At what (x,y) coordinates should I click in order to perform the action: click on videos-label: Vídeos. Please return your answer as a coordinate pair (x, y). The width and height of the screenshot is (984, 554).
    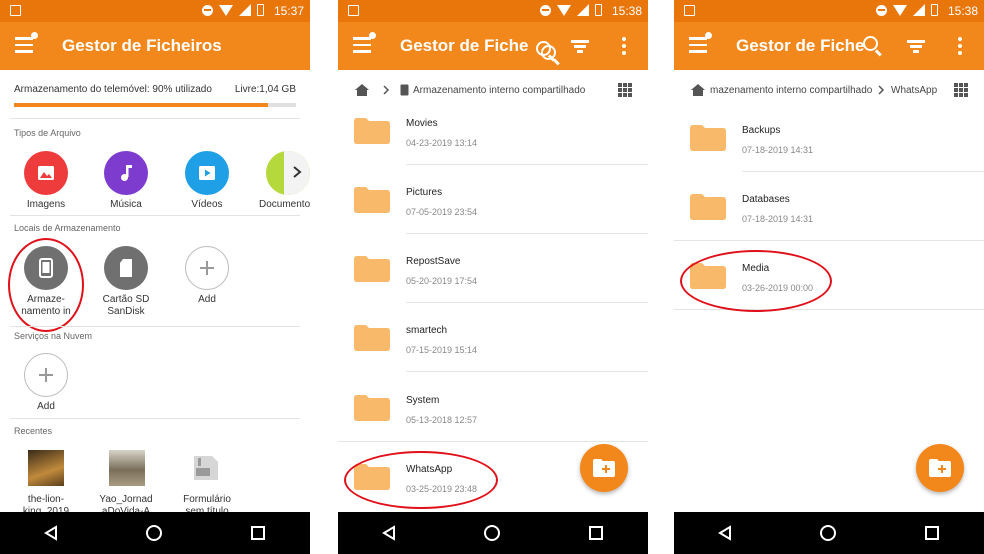
    Looking at the image, I should click on (207, 204).